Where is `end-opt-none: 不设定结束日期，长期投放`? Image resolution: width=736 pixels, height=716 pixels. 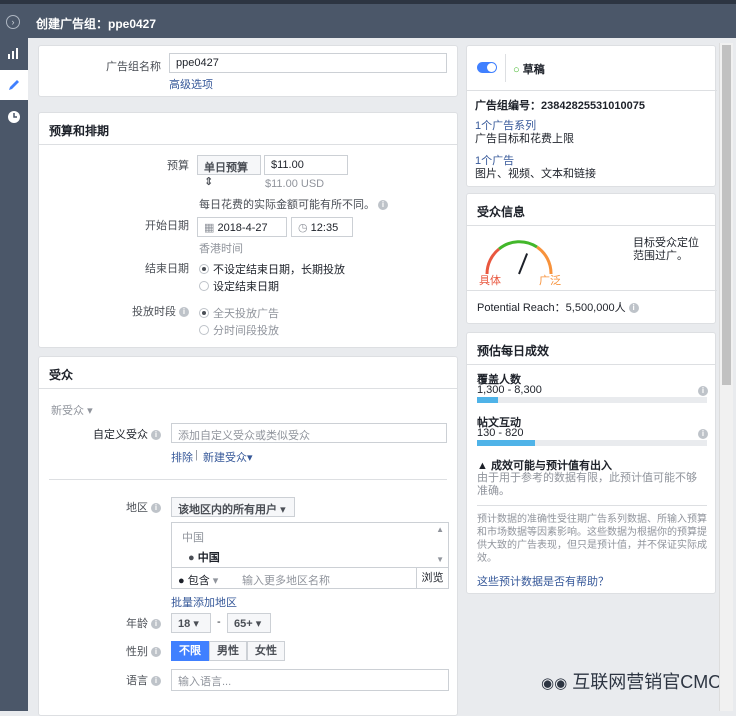
end-opt-none: 不设定结束日期，长期投放 is located at coordinates (272, 269).